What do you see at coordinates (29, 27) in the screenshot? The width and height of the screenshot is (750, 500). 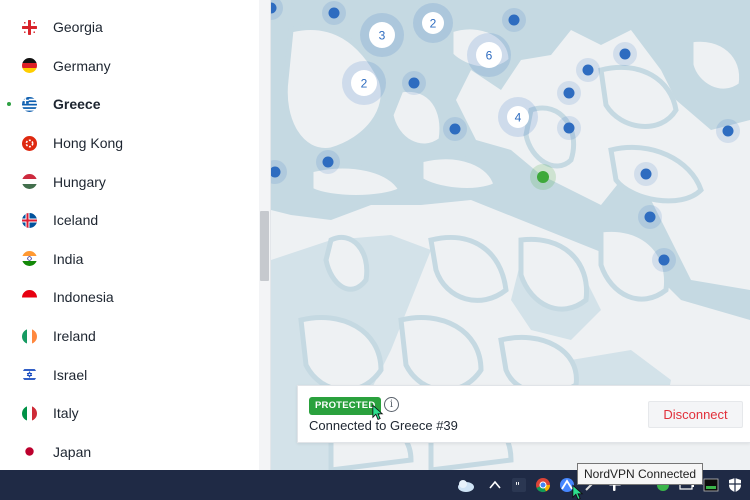 I see `georgia-flag-icon` at bounding box center [29, 27].